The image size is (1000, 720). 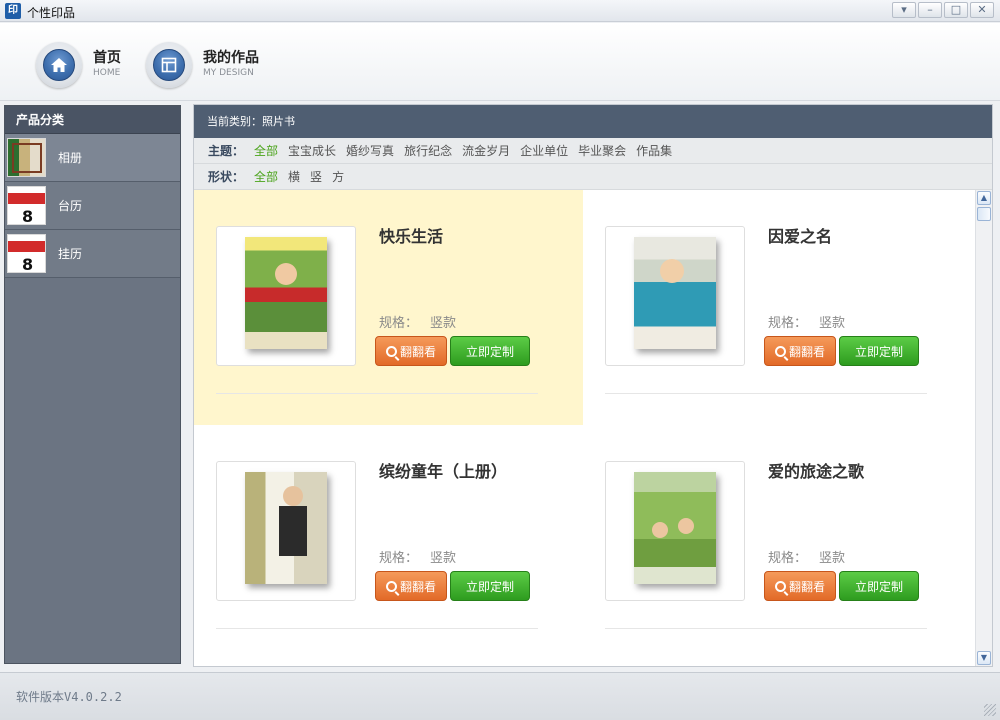 I want to click on home-icon-frame, so click(x=59, y=65).